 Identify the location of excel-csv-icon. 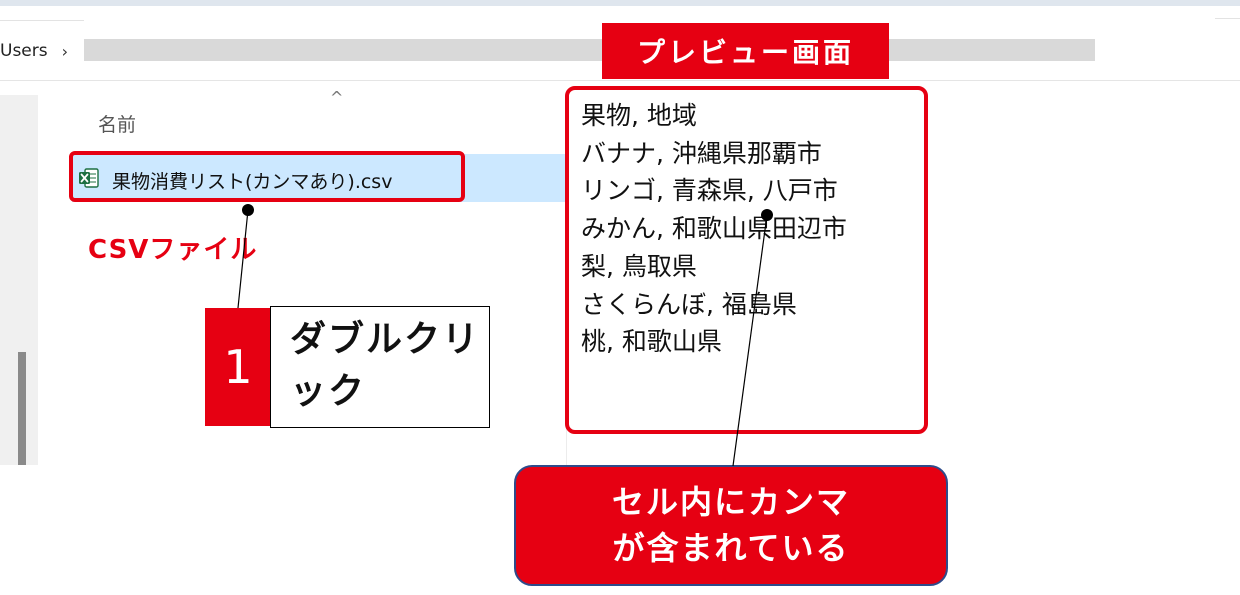
(89, 178).